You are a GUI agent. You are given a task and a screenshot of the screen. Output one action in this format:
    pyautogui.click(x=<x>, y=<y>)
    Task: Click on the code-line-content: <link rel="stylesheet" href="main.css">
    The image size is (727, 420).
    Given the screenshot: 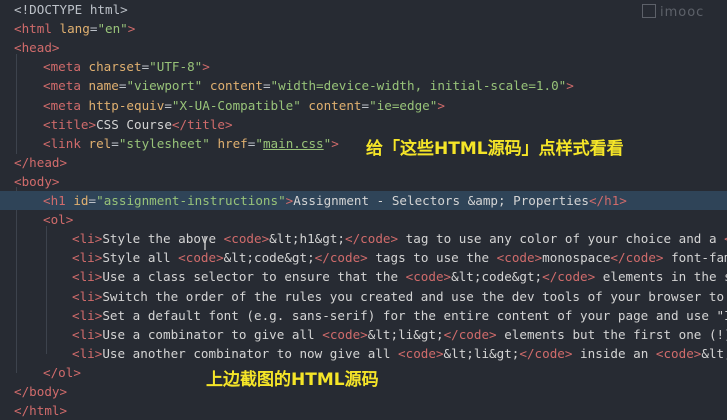 What is the action you would take?
    pyautogui.click(x=191, y=143)
    